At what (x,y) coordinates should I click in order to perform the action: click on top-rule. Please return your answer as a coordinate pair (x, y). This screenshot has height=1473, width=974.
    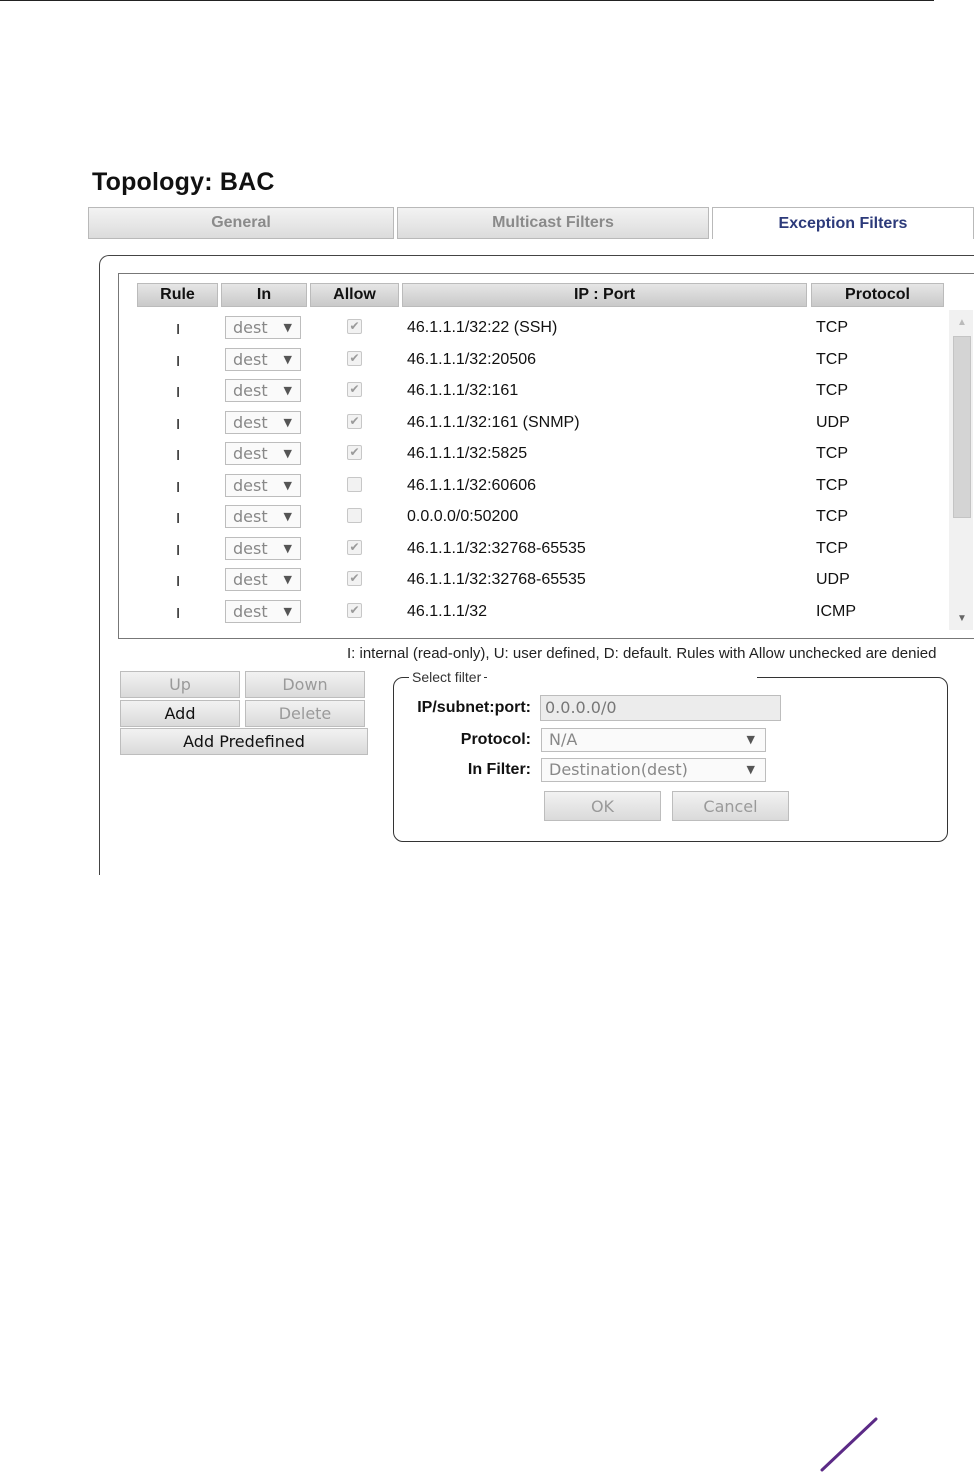
    Looking at the image, I should click on (467, 0).